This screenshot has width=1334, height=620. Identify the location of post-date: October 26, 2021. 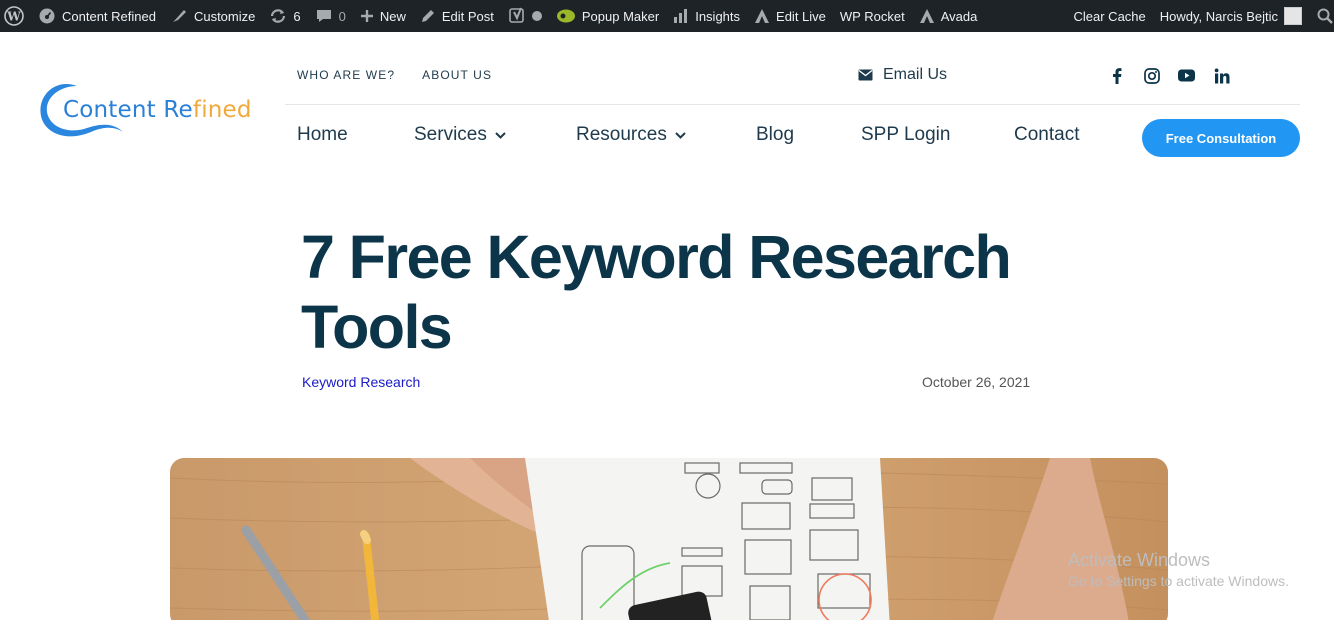
(976, 382).